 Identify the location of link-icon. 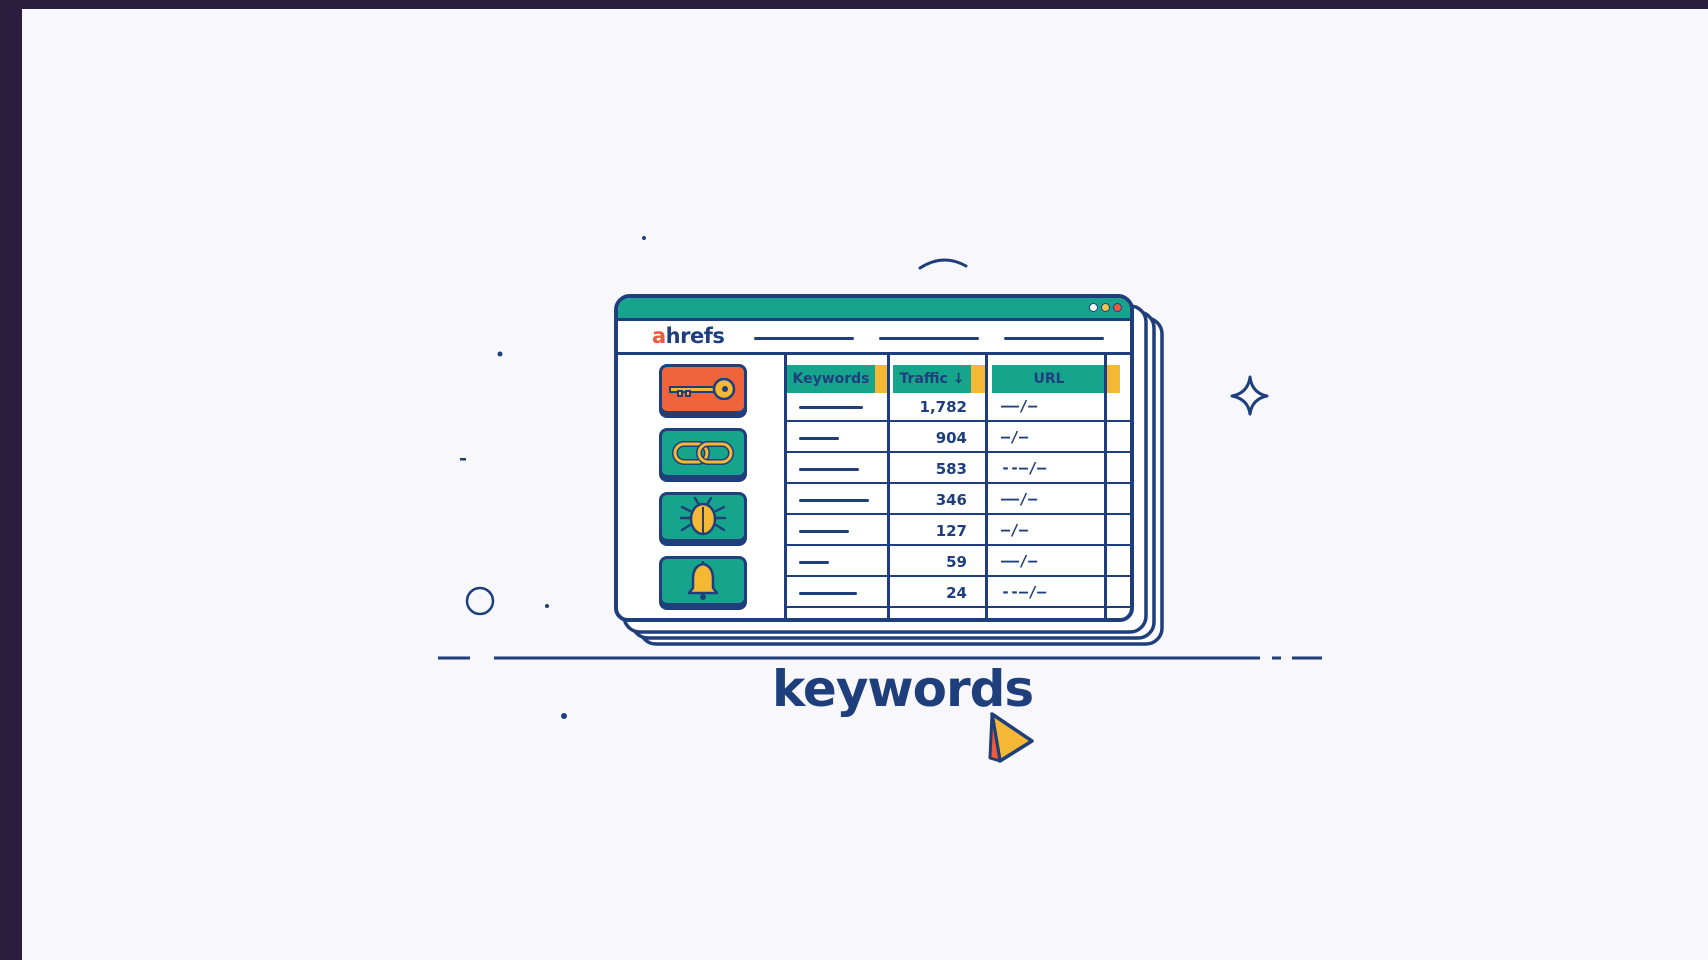
(703, 453).